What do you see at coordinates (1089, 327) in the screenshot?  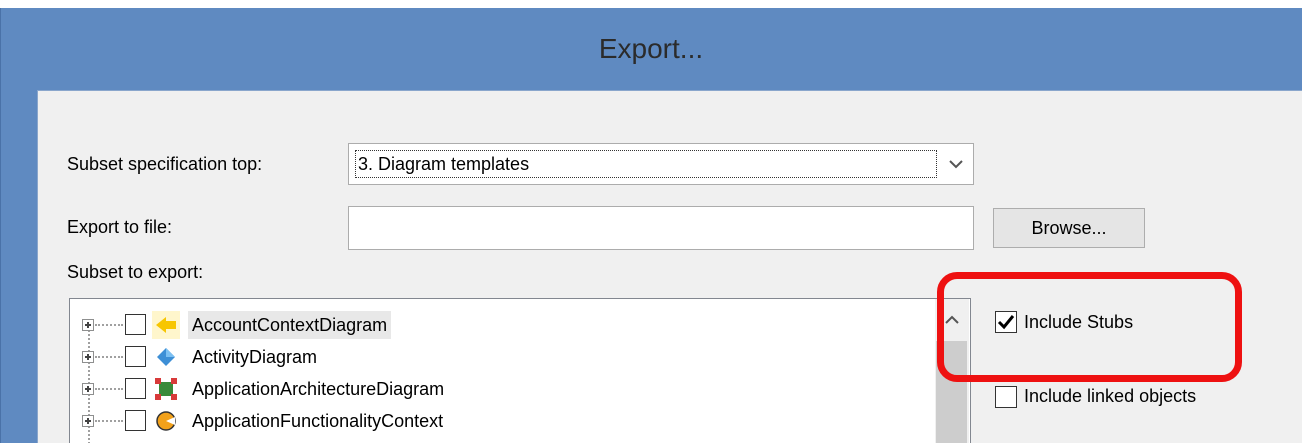 I see `highlight-annotation` at bounding box center [1089, 327].